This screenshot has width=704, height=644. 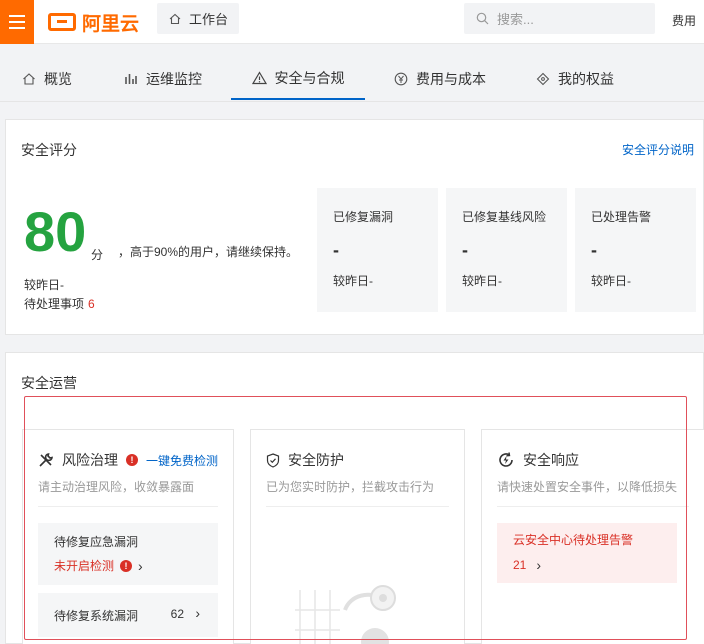 I want to click on search-icon, so click(x=482, y=18).